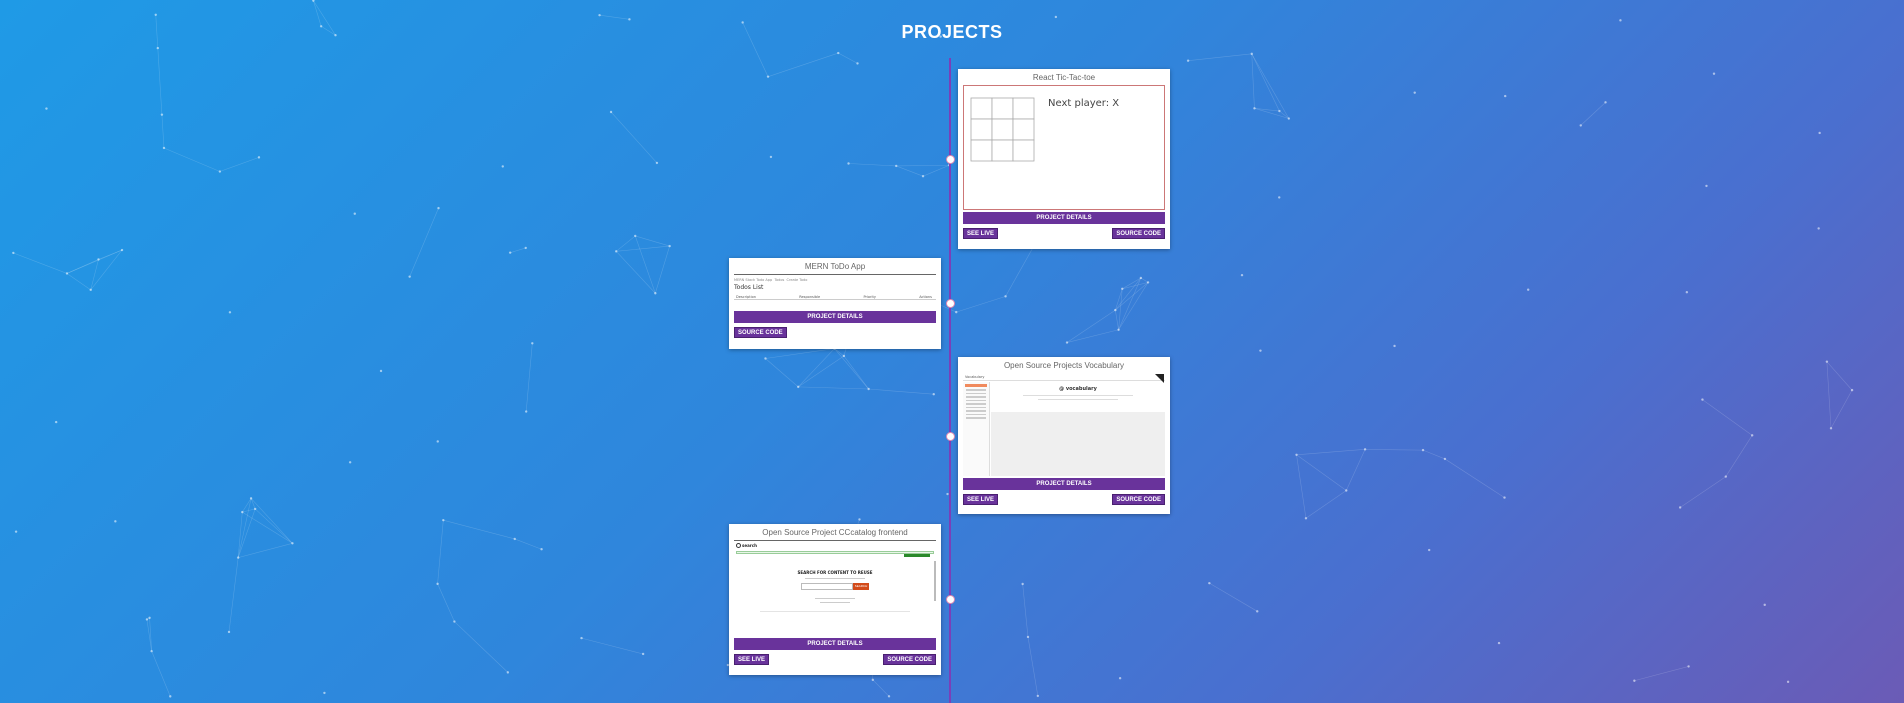 This screenshot has width=1904, height=703. I want to click on todo-column-header: Priority, so click(869, 297).